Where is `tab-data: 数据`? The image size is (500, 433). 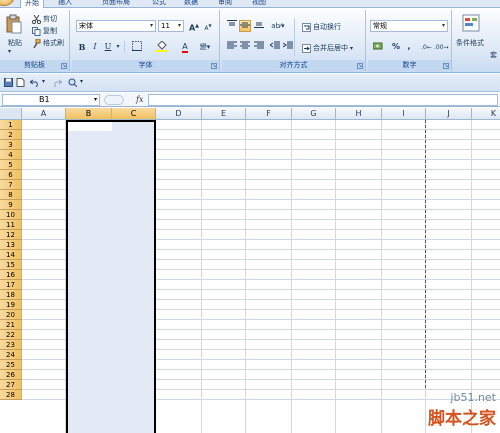 tab-data: 数据 is located at coordinates (191, 4).